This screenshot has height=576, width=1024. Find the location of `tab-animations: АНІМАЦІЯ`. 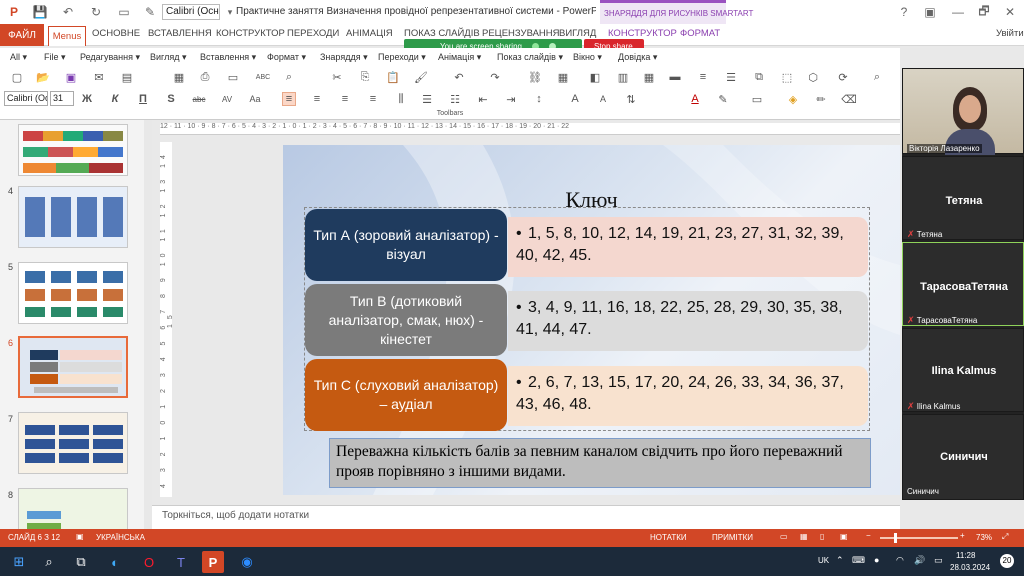

tab-animations: АНІМАЦІЯ is located at coordinates (369, 33).